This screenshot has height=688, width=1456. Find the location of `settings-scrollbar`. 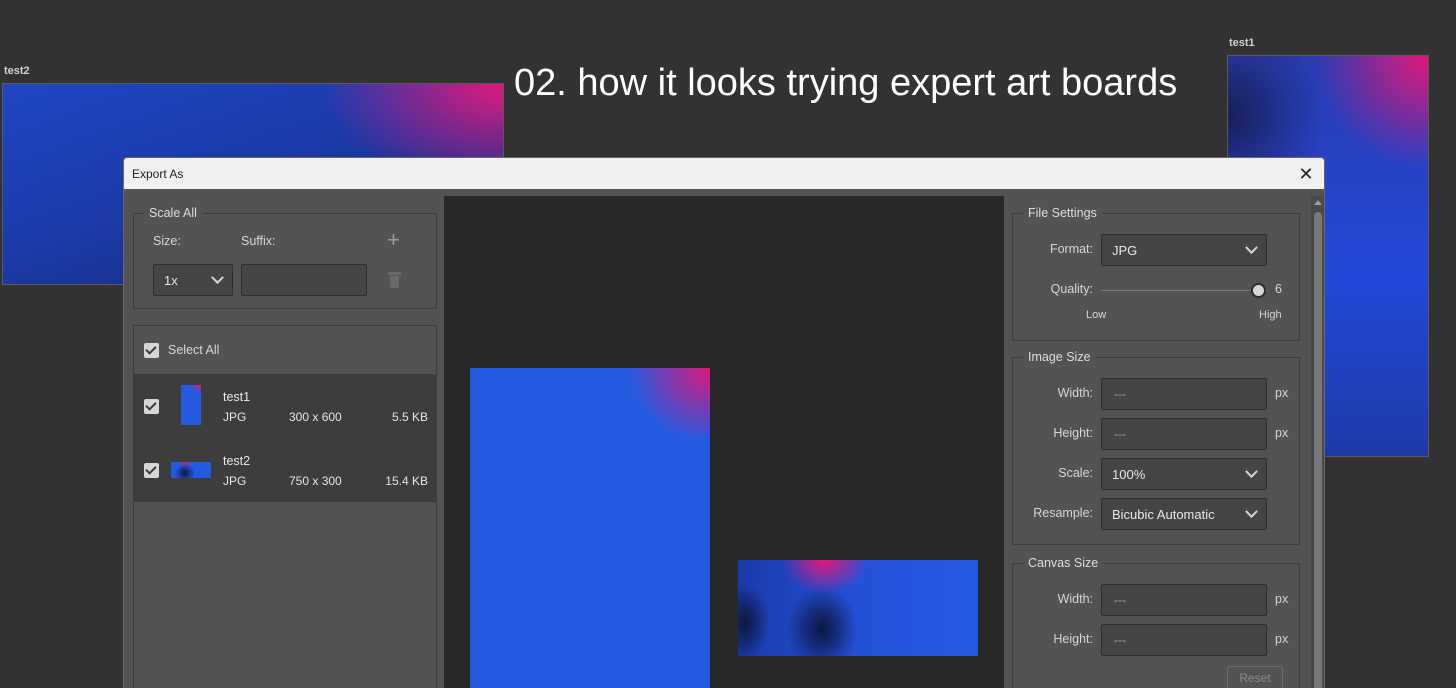

settings-scrollbar is located at coordinates (1317, 442).